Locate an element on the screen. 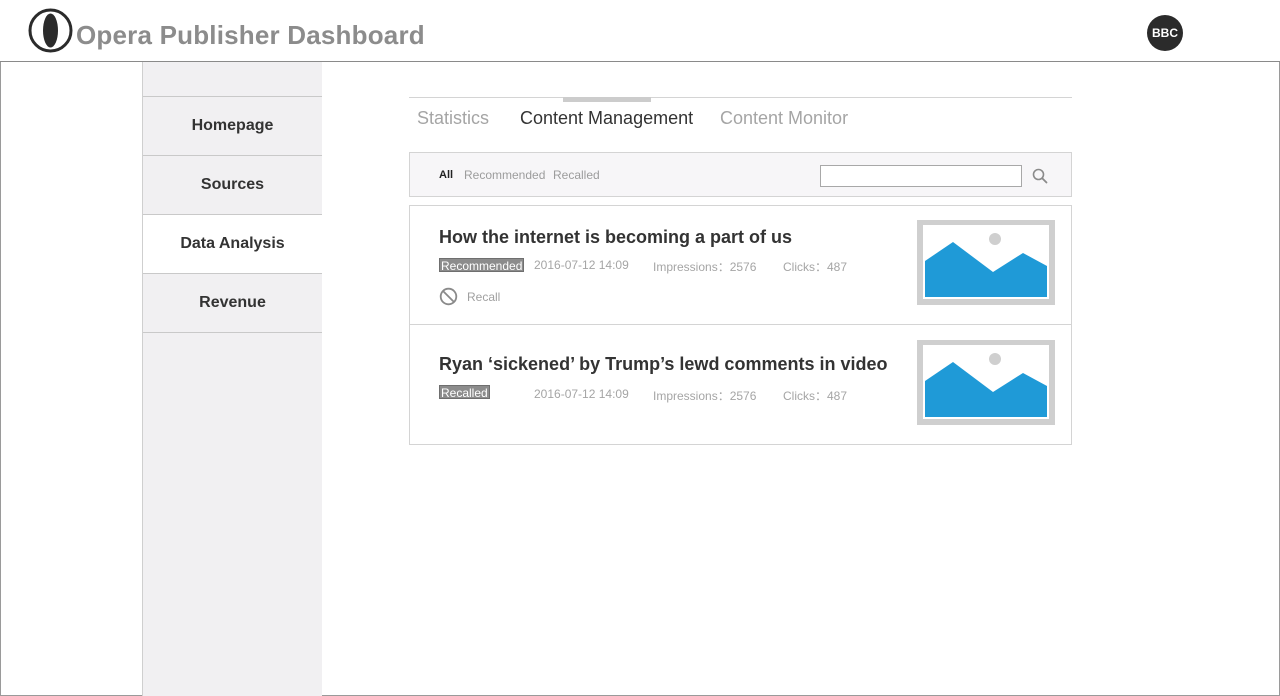 The width and height of the screenshot is (1280, 696). sidebar-nav: Homepage Sources Data Analysis Revenue is located at coordinates (232, 379).